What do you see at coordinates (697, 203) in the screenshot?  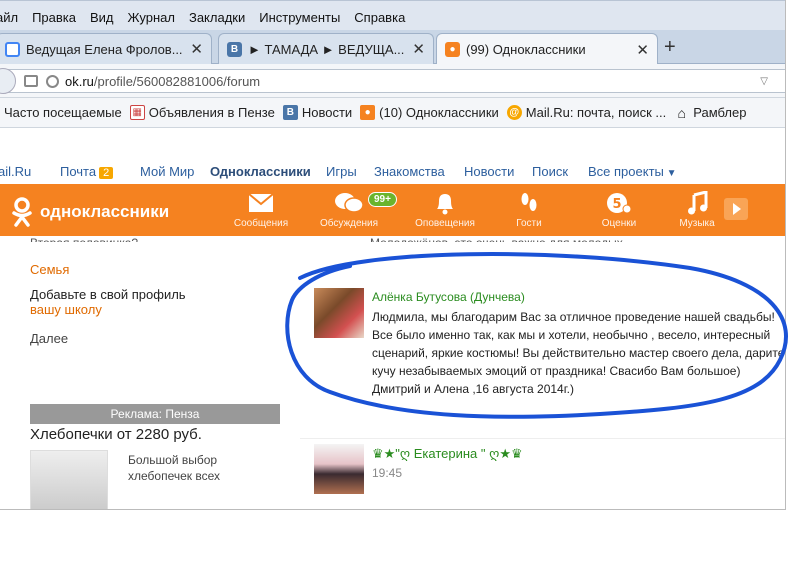 I see `music-note-icon` at bounding box center [697, 203].